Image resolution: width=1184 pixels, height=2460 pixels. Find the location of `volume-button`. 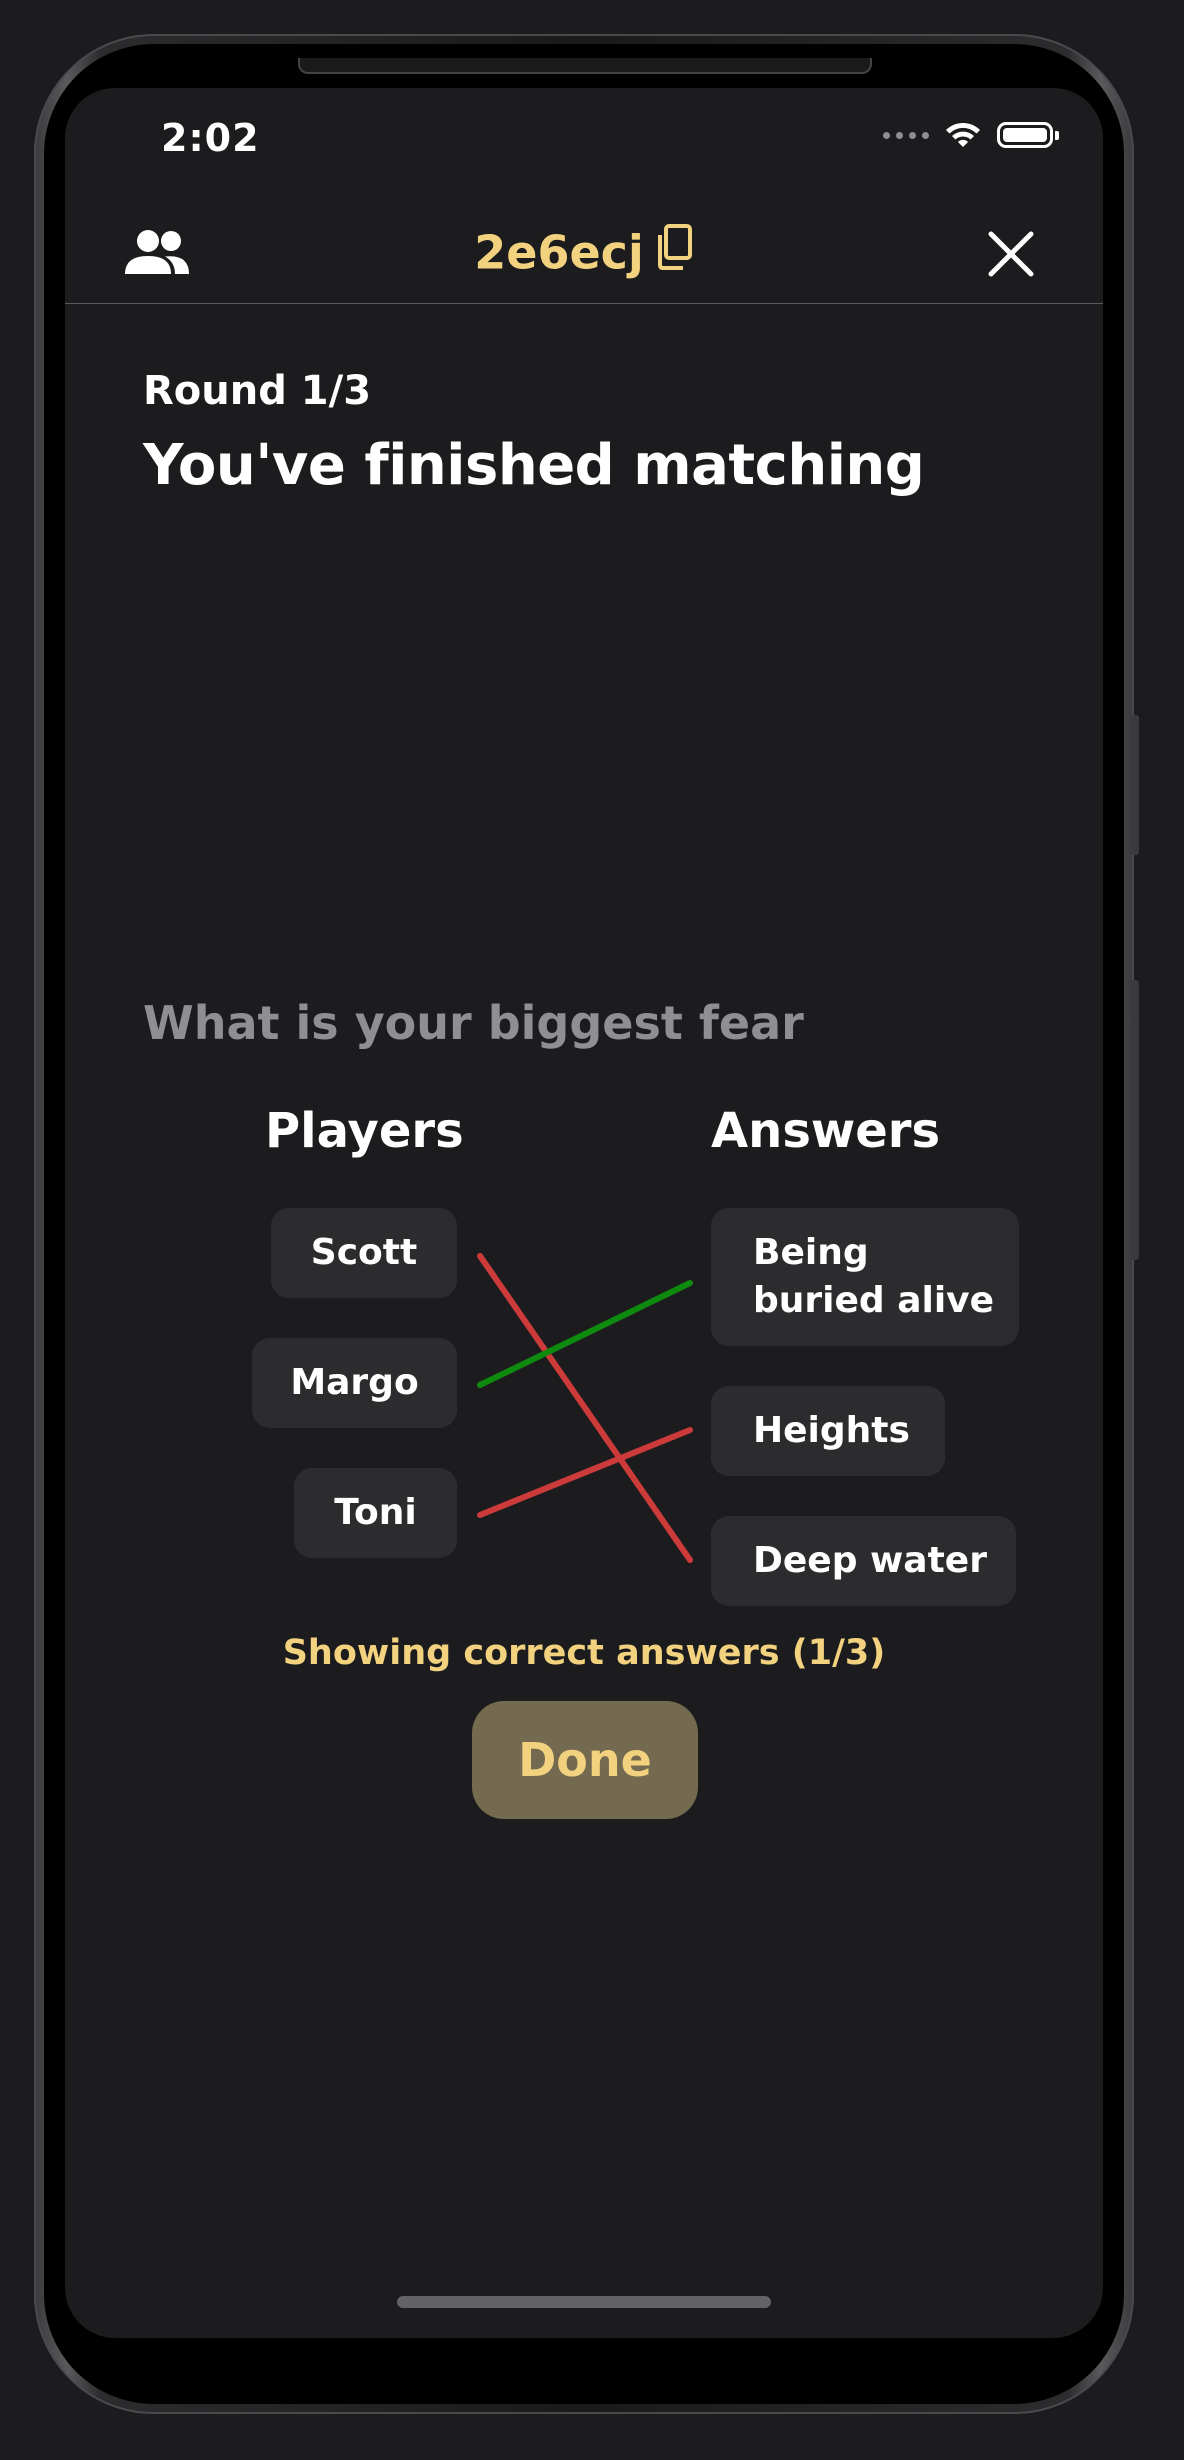

volume-button is located at coordinates (1135, 785).